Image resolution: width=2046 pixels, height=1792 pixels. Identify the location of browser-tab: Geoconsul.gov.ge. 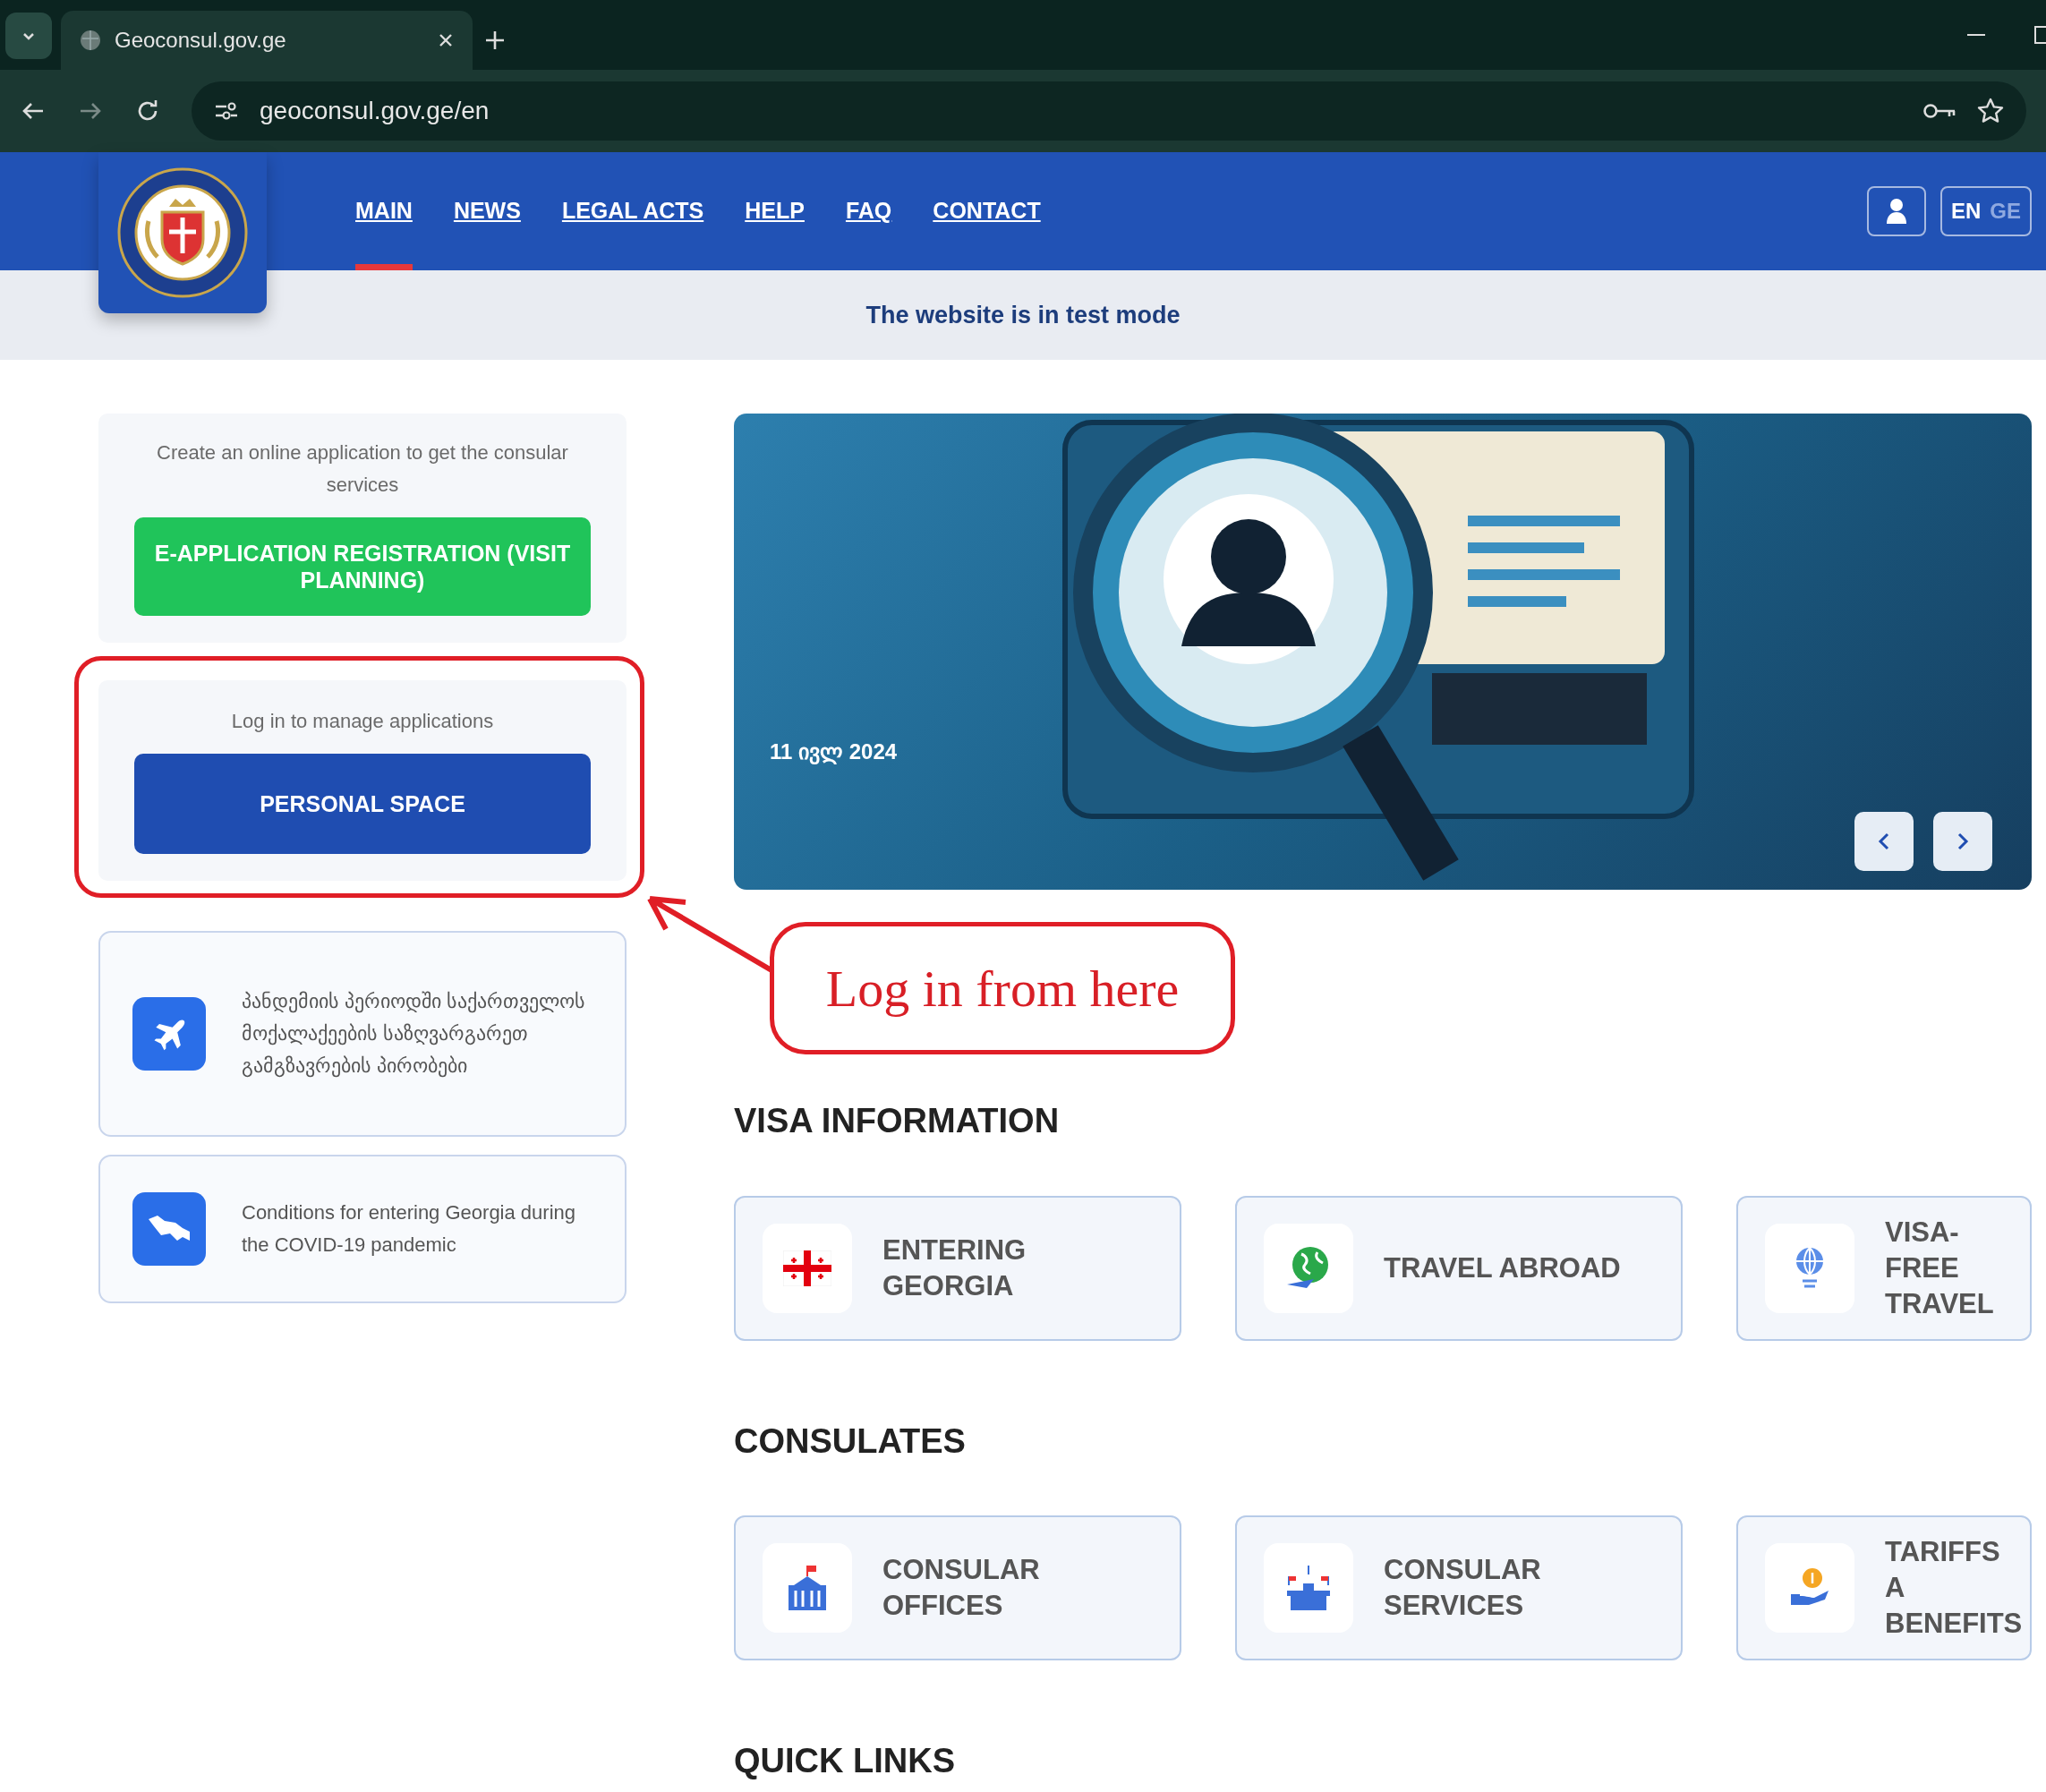
(267, 40).